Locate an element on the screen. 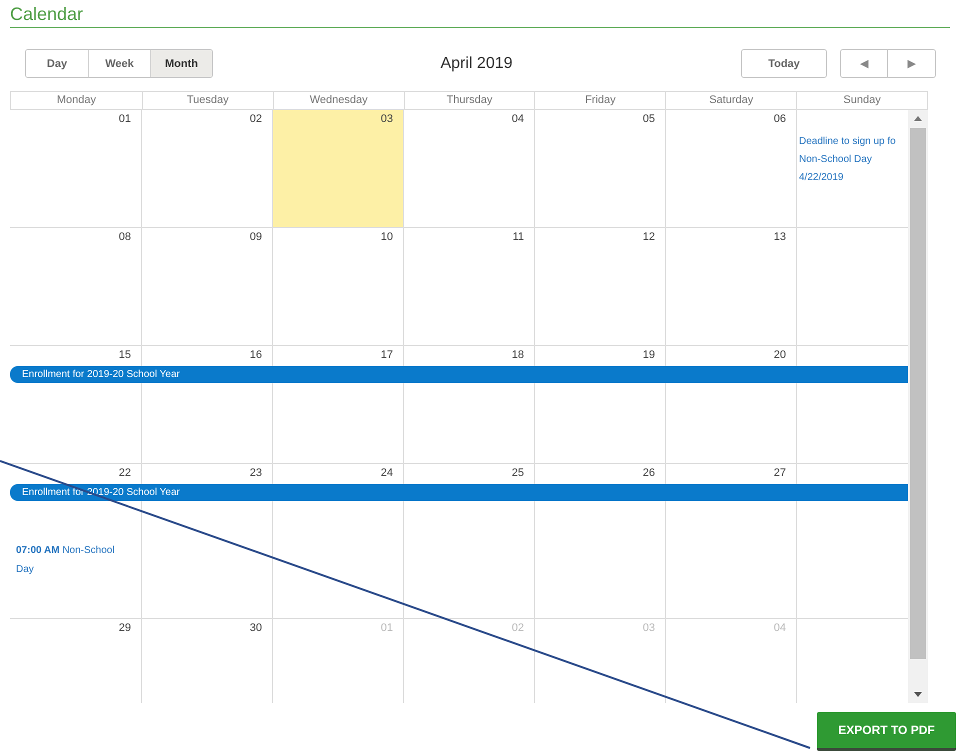 This screenshot has height=751, width=957. scroll-down-icon is located at coordinates (918, 694).